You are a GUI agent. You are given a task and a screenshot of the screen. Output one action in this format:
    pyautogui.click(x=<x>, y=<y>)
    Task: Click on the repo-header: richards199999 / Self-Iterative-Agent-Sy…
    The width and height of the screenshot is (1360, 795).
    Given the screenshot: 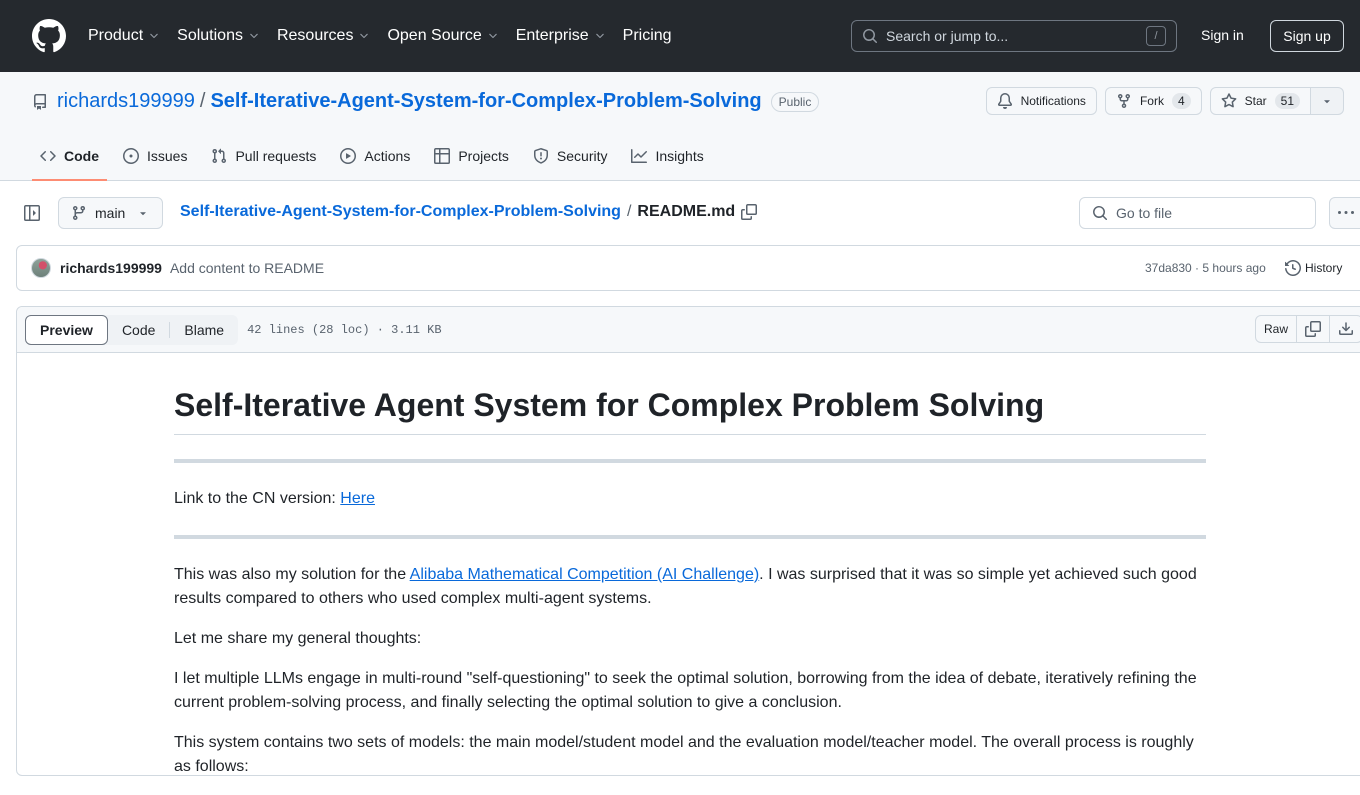 What is the action you would take?
    pyautogui.click(x=680, y=126)
    